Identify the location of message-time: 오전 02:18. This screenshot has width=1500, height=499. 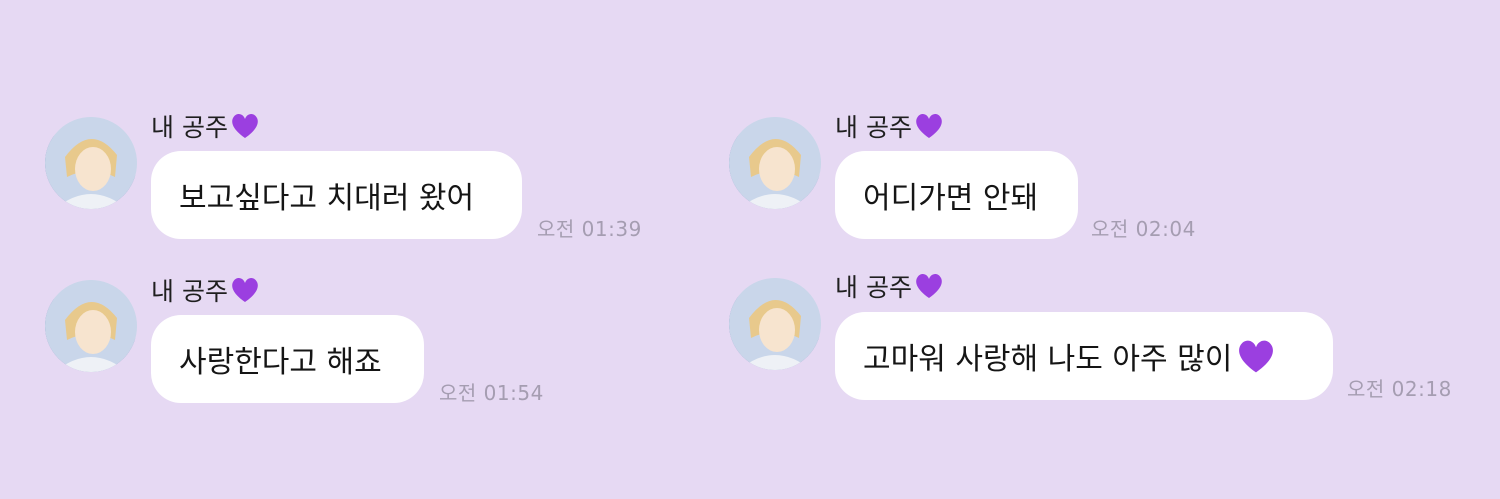
(1399, 389).